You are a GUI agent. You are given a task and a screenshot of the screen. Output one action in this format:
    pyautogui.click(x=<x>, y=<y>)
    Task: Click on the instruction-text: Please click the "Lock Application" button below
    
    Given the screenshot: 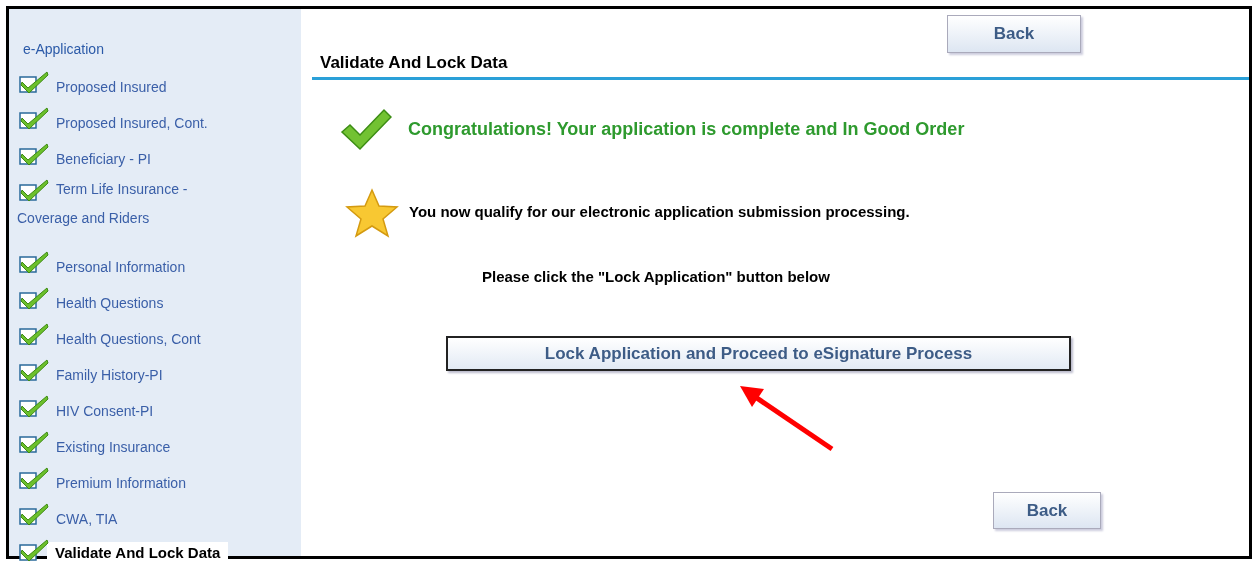 What is the action you would take?
    pyautogui.click(x=656, y=276)
    